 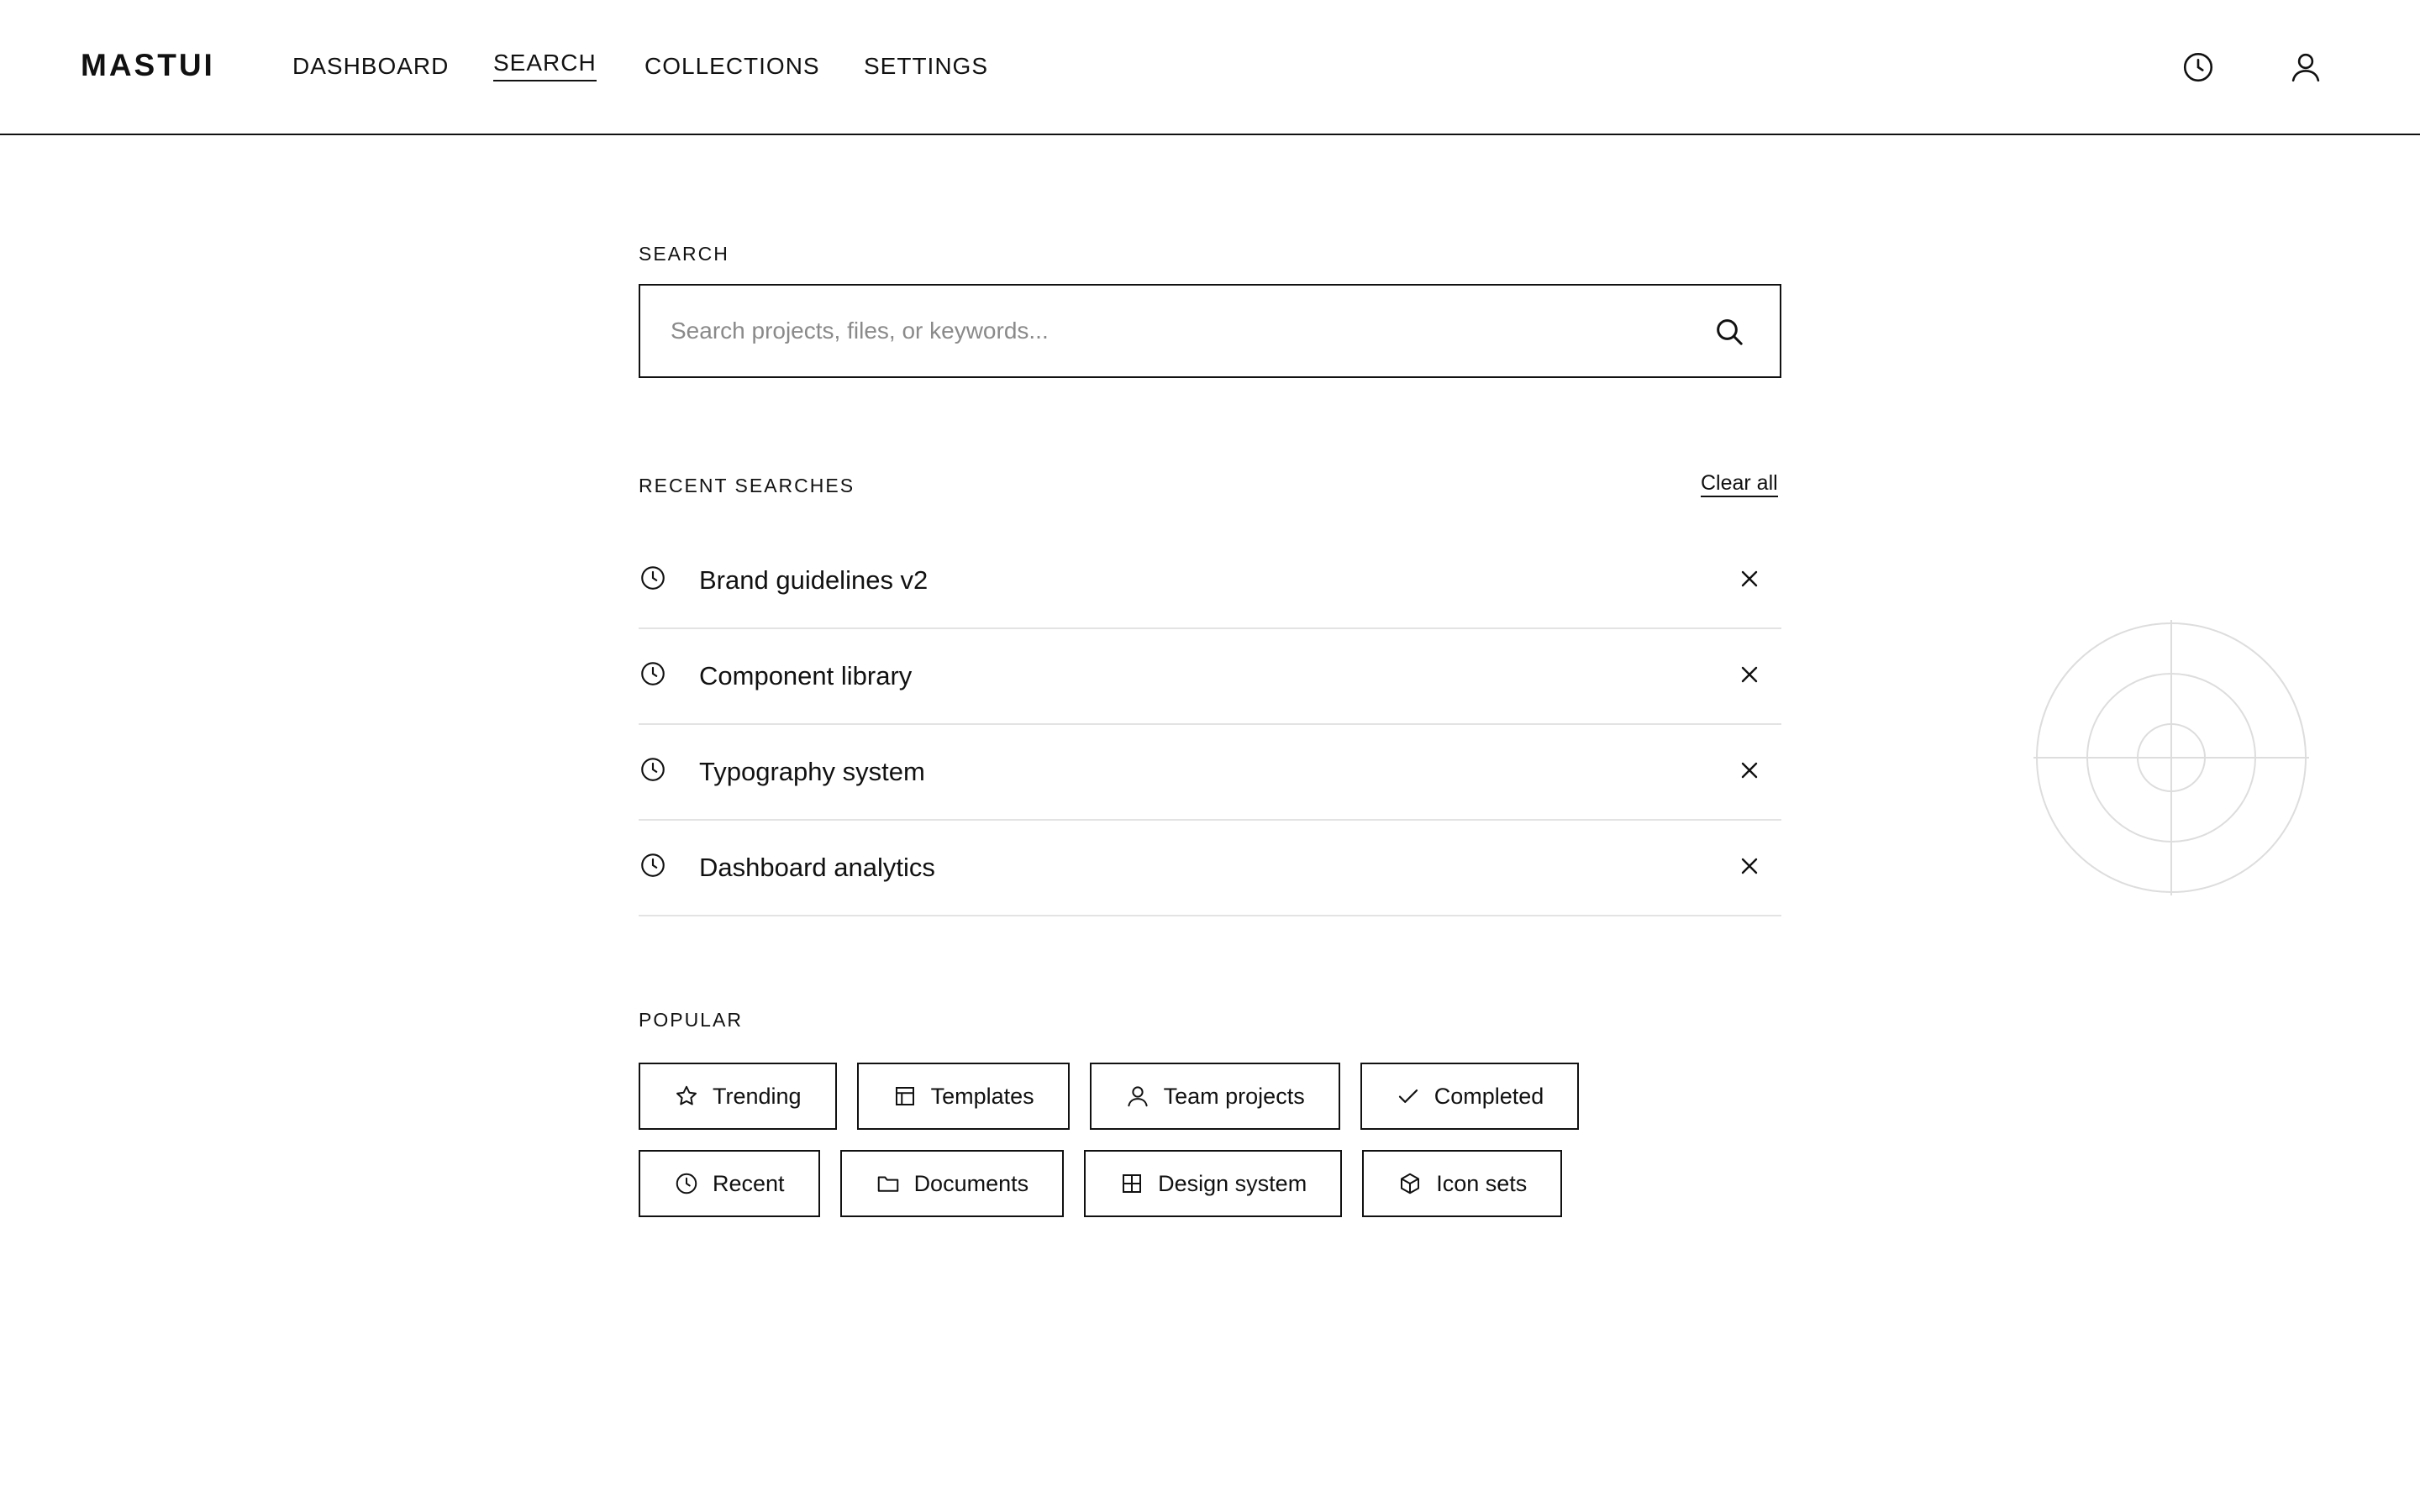 What do you see at coordinates (887, 1184) in the screenshot?
I see `folder-icon` at bounding box center [887, 1184].